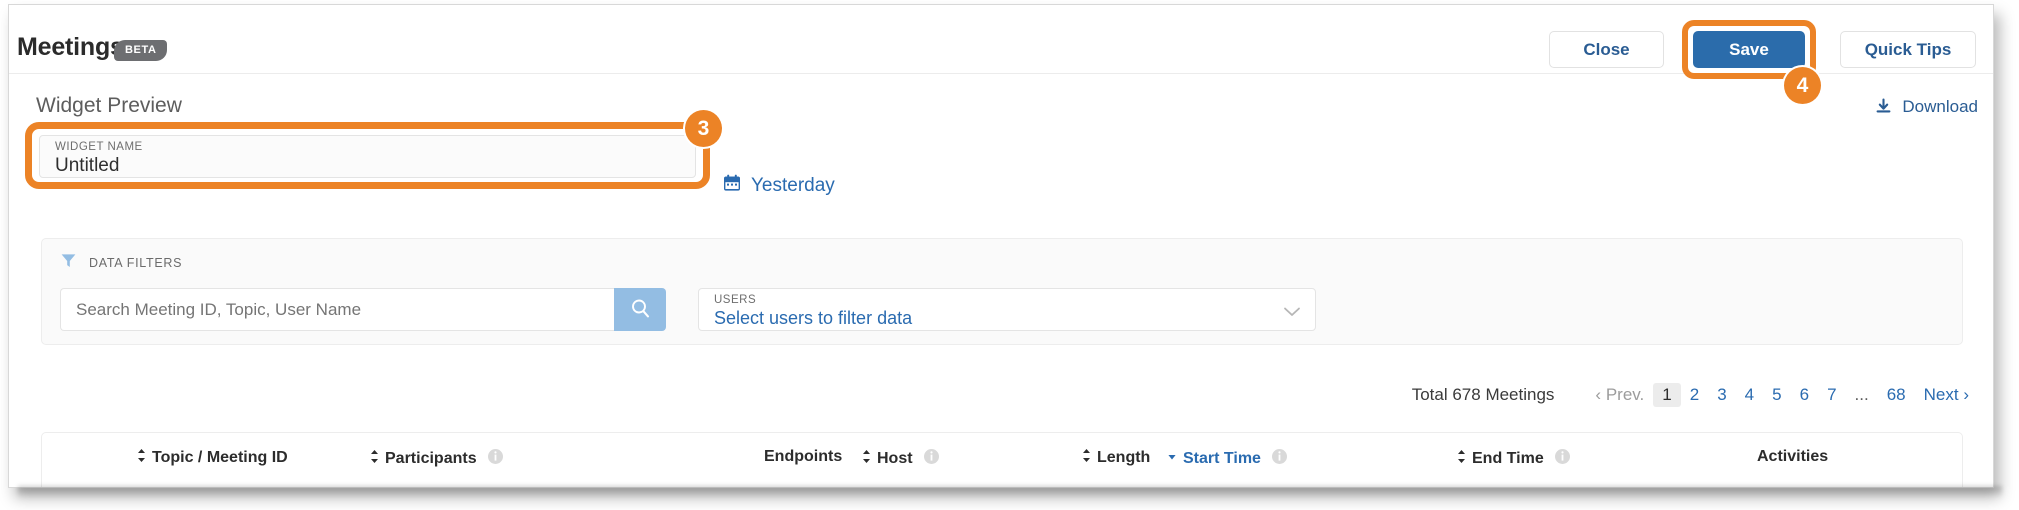  I want to click on widget-name-field: WIDGET NAME Untitled, so click(367, 156).